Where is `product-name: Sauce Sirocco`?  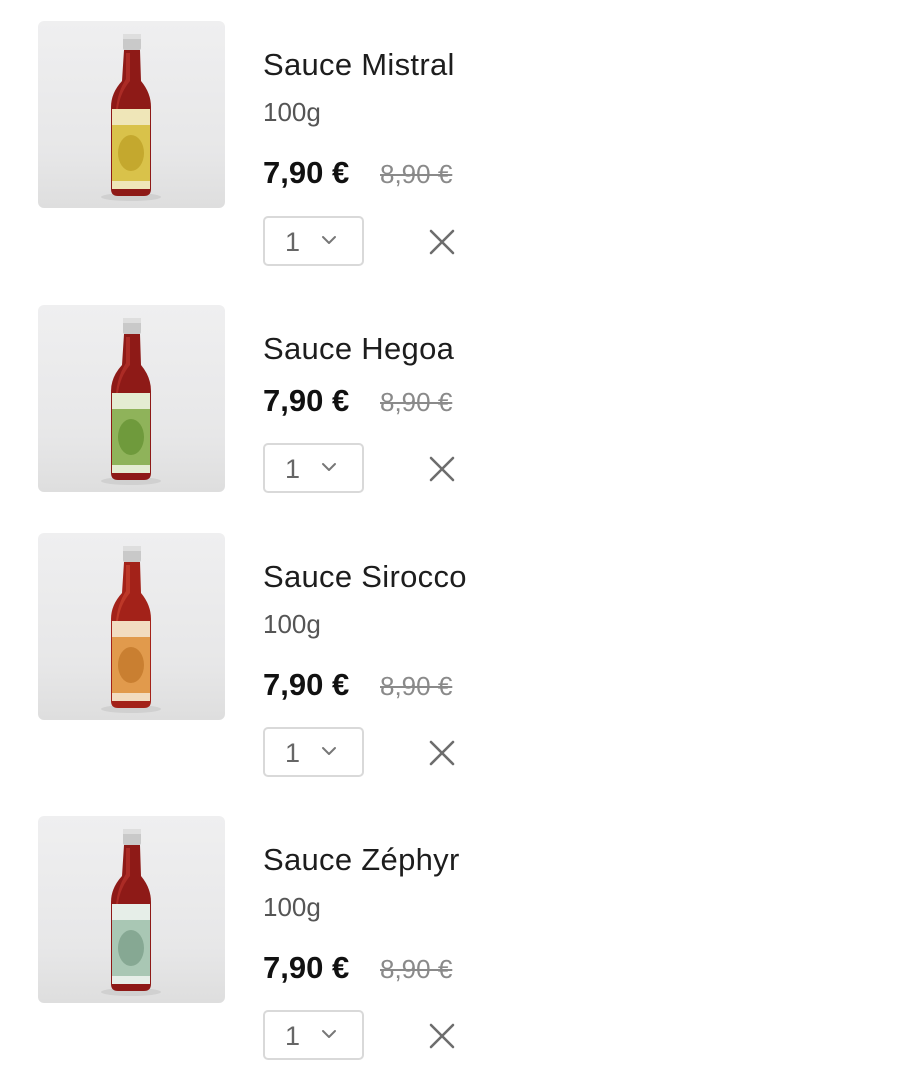 product-name: Sauce Sirocco is located at coordinates (365, 577).